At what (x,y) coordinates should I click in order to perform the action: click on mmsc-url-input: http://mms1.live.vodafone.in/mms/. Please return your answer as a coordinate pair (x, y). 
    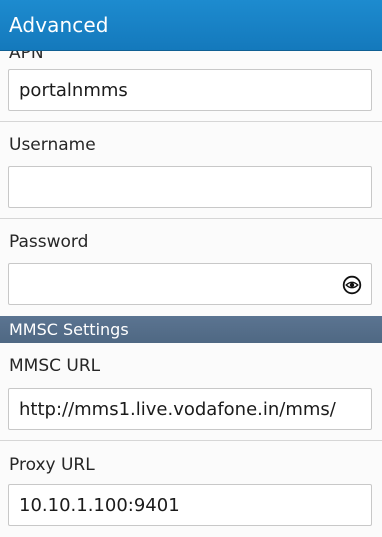
    Looking at the image, I should click on (190, 409).